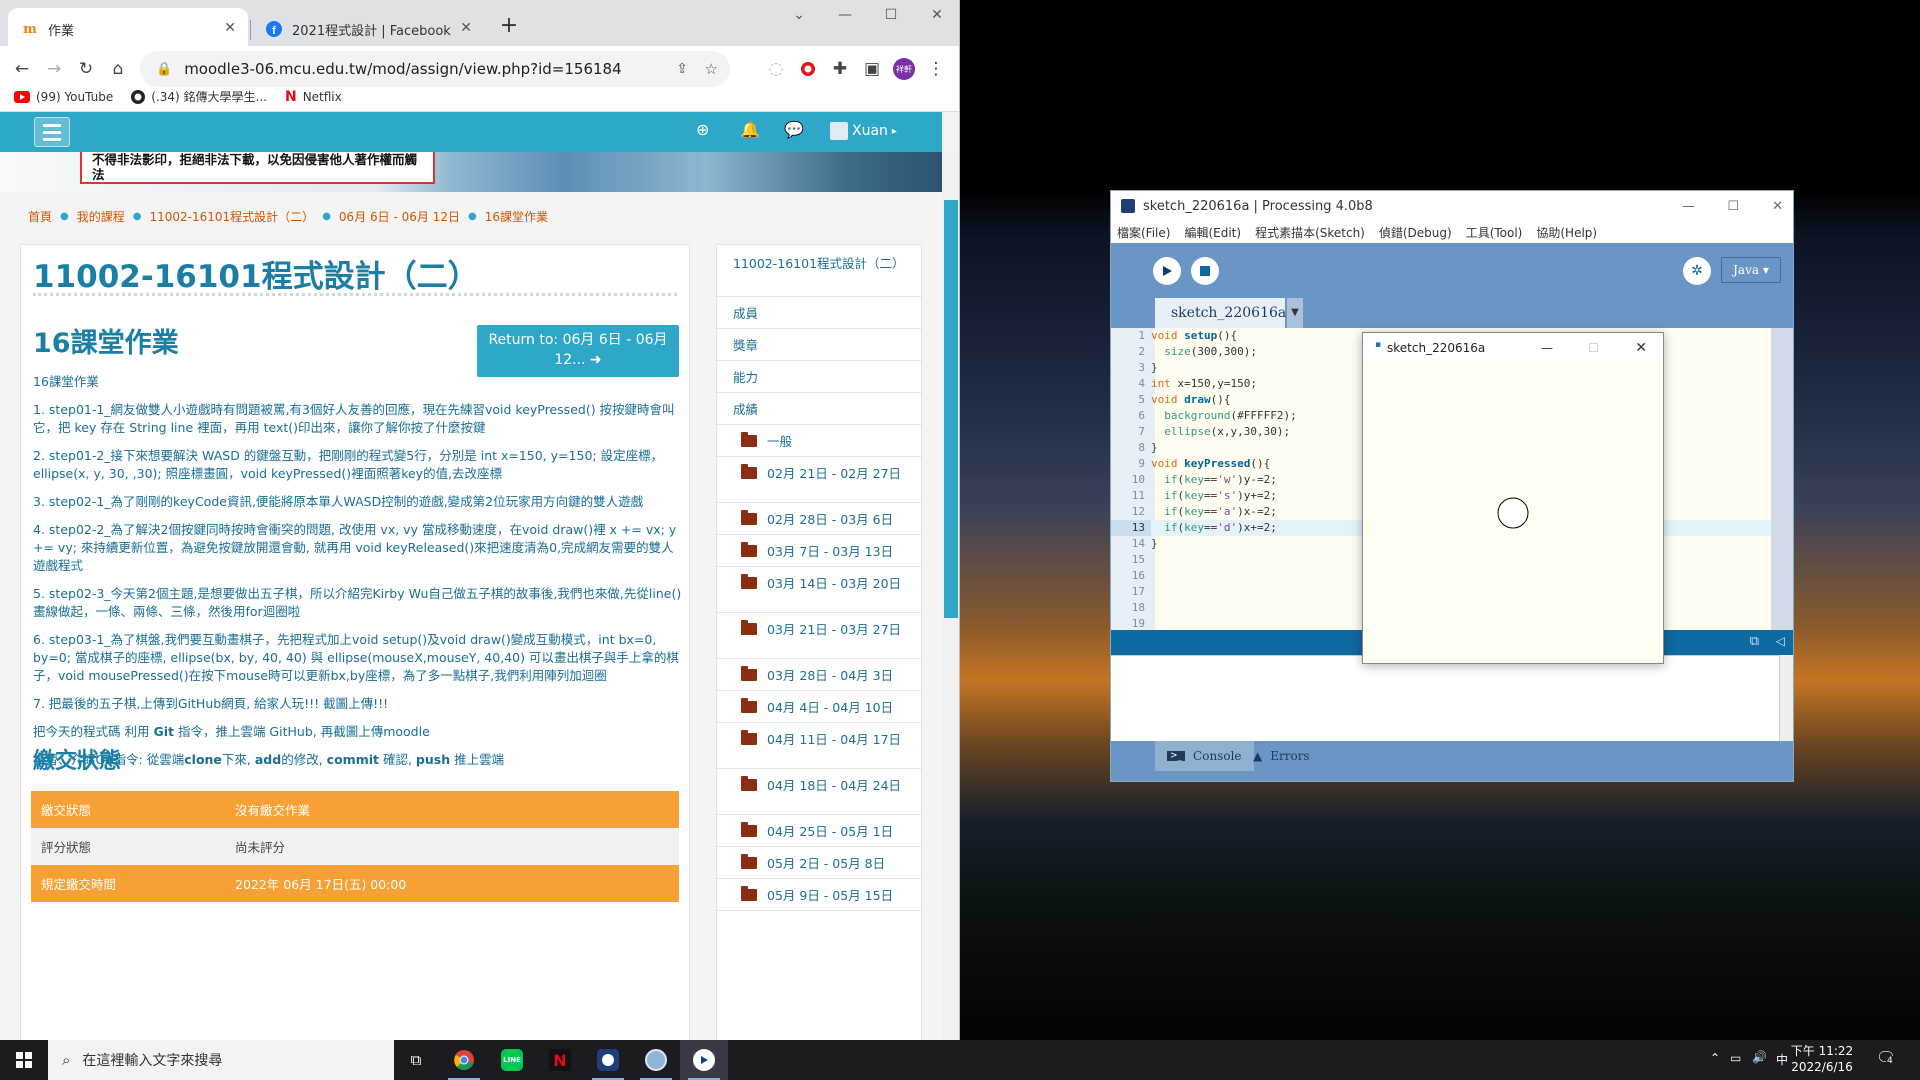 The height and width of the screenshot is (1080, 1920). Describe the element at coordinates (819, 707) in the screenshot. I see `sidebar-item-section: 04月 4日 - 04月 10日` at that location.